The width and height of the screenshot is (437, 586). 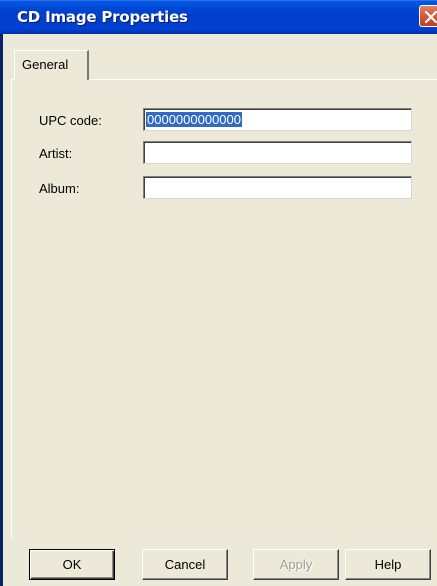 I want to click on ok-button: OK, so click(x=72, y=564).